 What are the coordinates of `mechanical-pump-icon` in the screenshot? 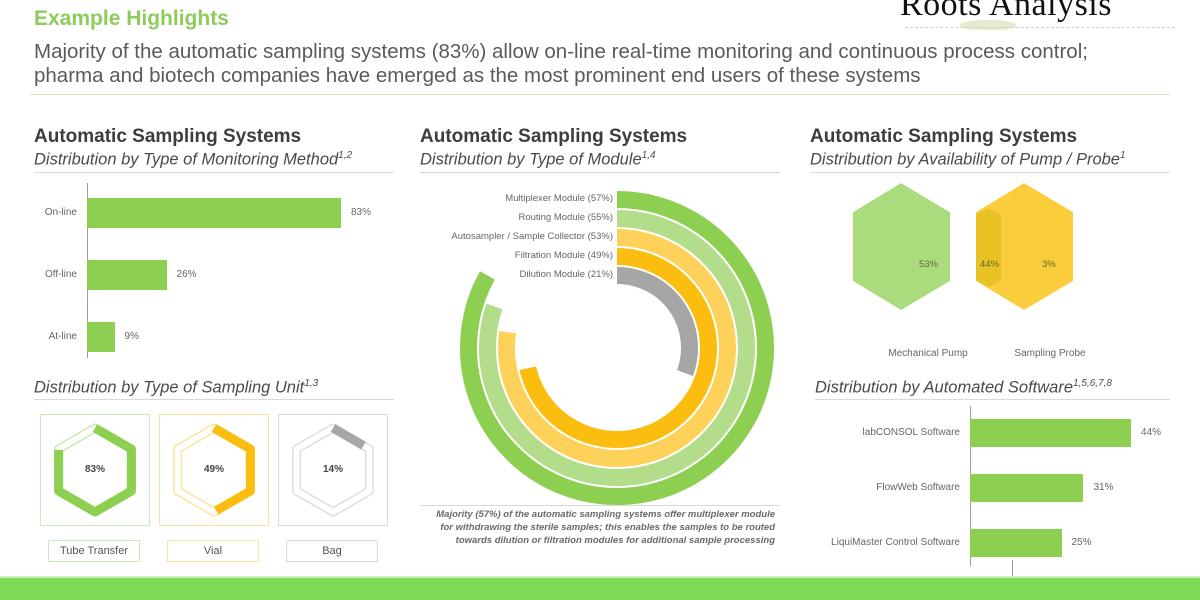 It's located at (931, 314).